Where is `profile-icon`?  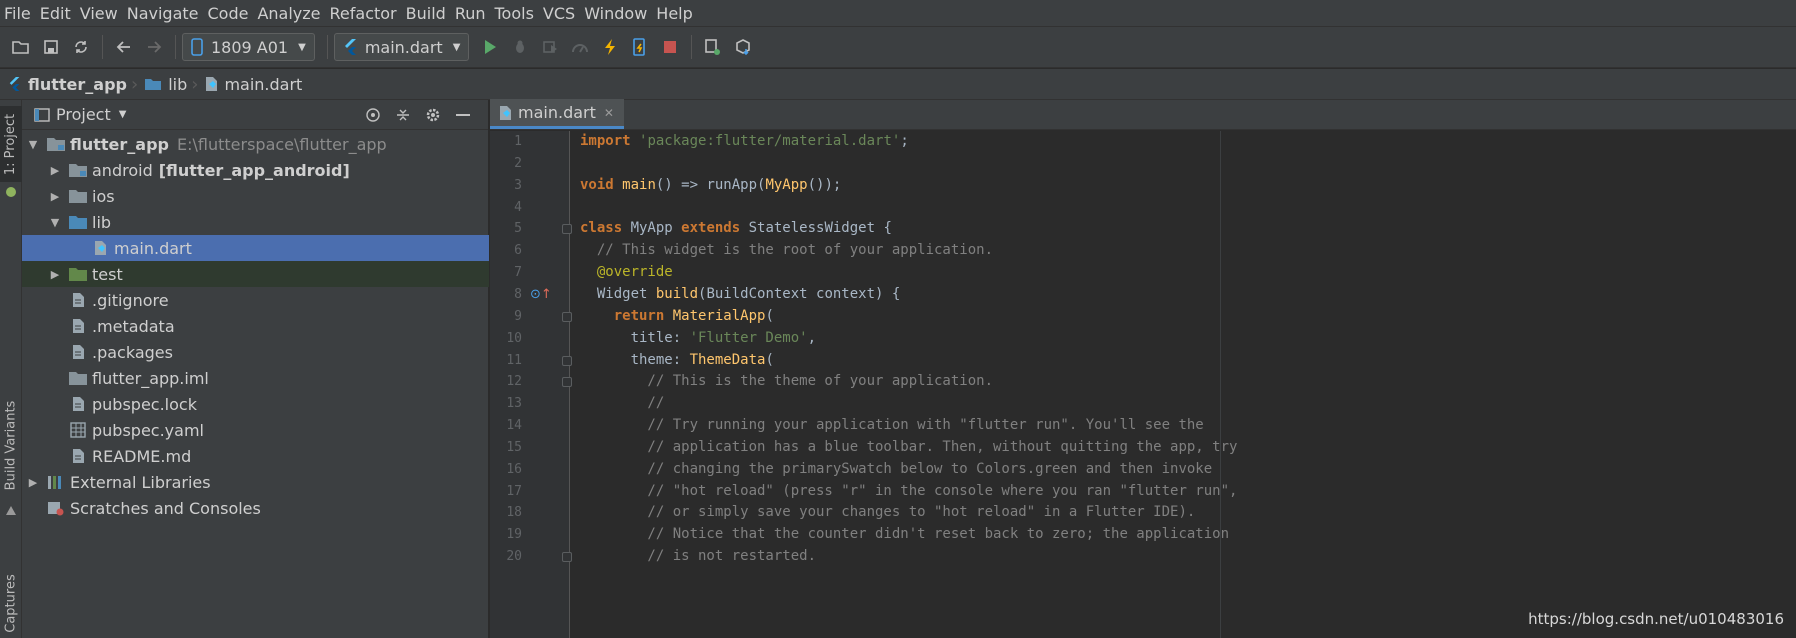 profile-icon is located at coordinates (580, 47).